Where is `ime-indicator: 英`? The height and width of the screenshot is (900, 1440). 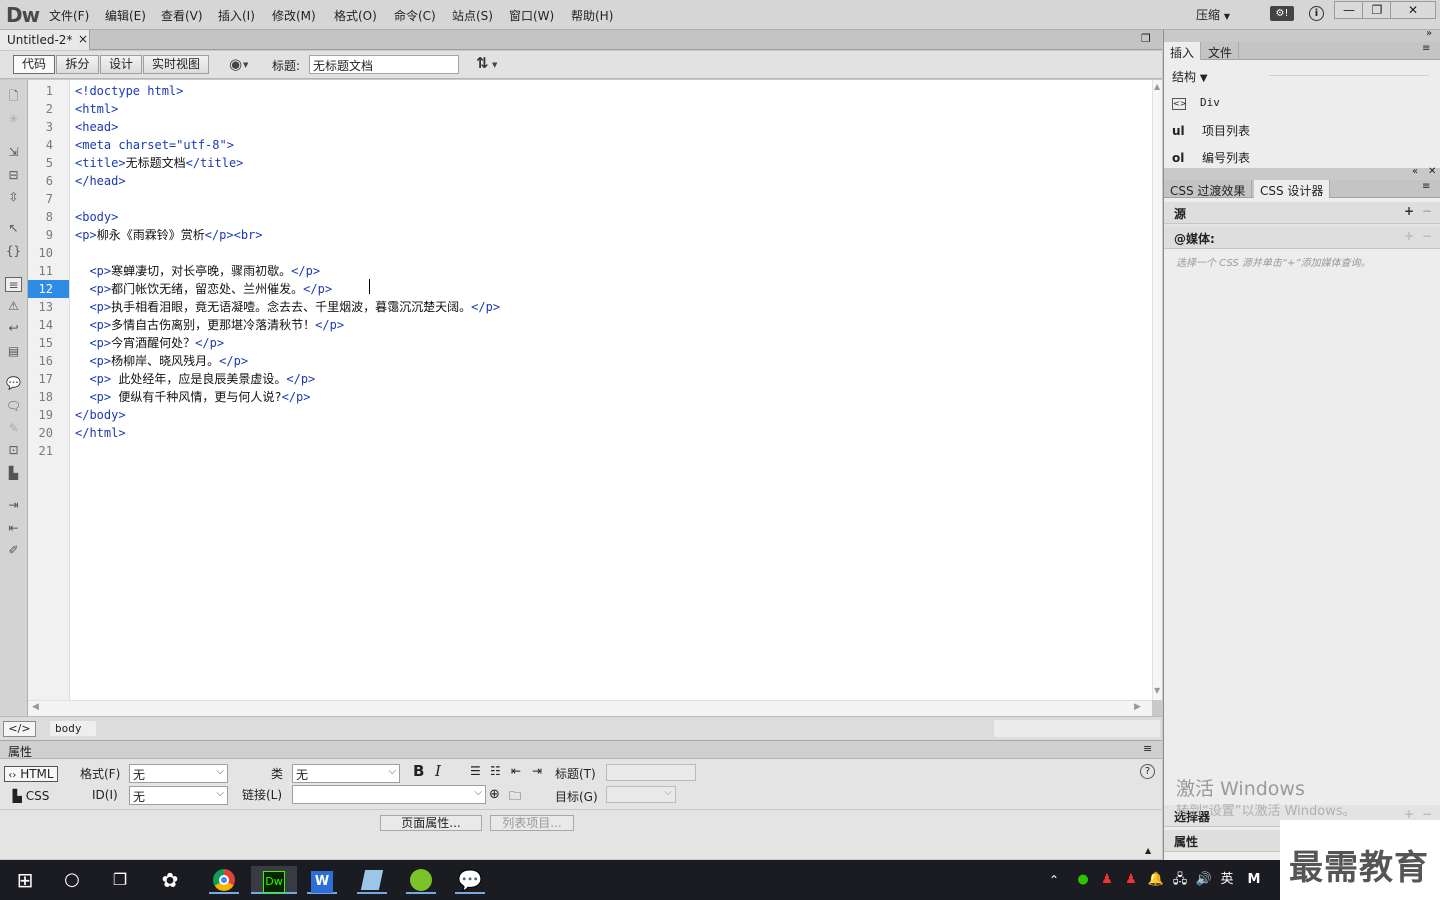
ime-indicator: 英 is located at coordinates (1227, 880).